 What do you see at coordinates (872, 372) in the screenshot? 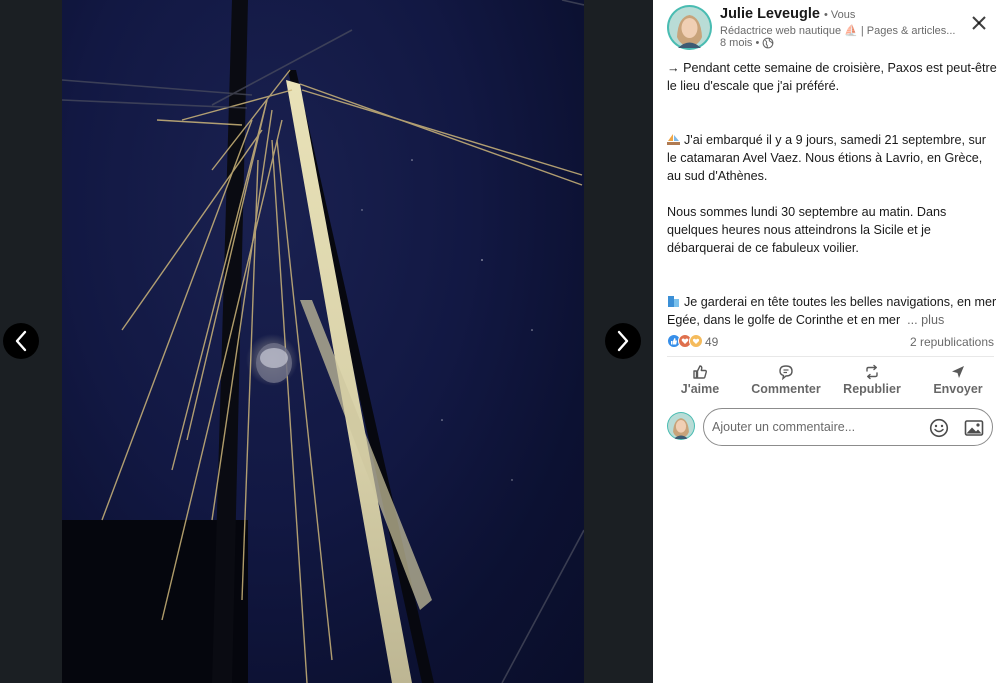
I see `repost-icon` at bounding box center [872, 372].